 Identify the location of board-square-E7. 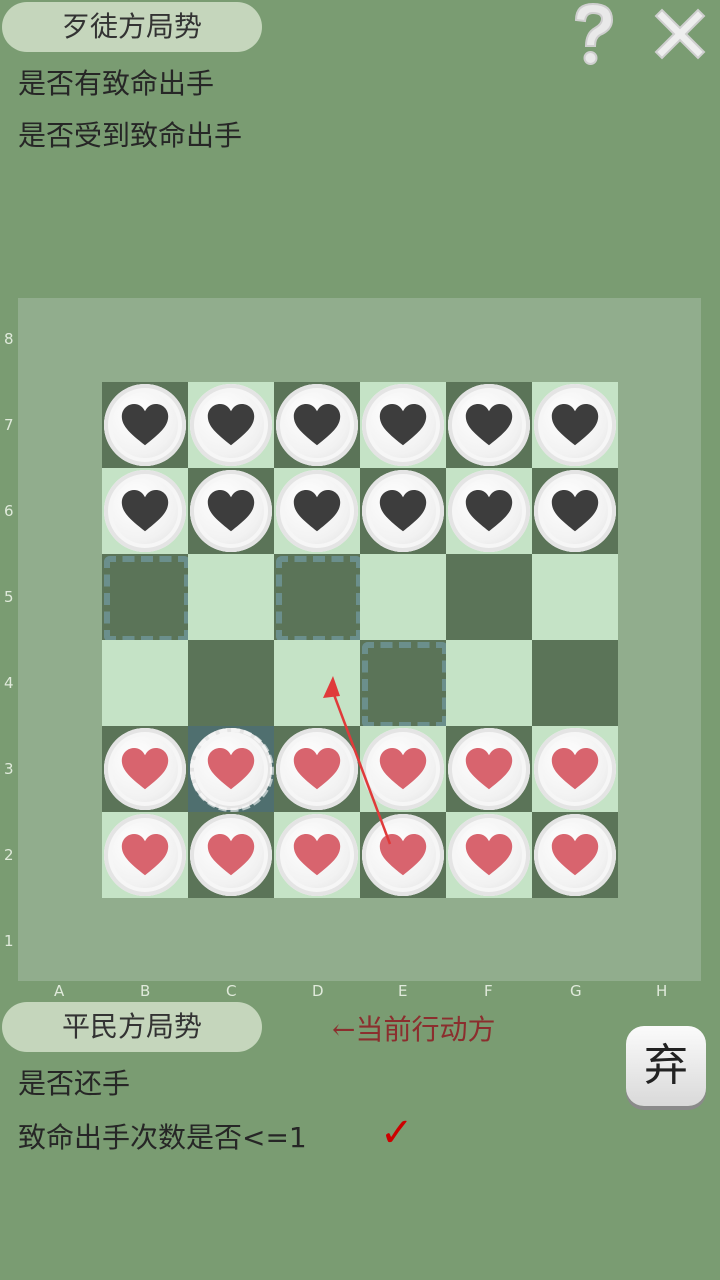
(403, 425).